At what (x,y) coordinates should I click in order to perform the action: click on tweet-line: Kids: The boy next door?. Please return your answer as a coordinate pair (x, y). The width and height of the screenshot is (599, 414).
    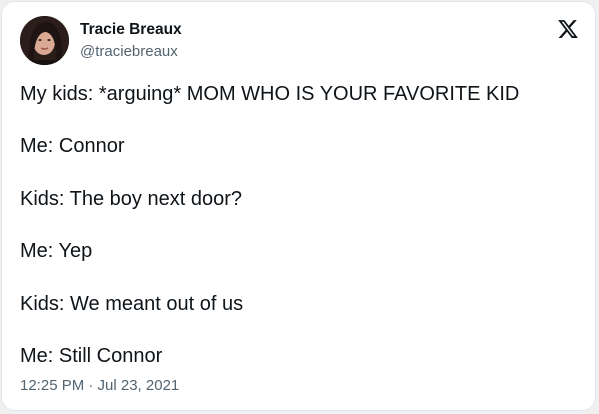
    Looking at the image, I should click on (131, 199).